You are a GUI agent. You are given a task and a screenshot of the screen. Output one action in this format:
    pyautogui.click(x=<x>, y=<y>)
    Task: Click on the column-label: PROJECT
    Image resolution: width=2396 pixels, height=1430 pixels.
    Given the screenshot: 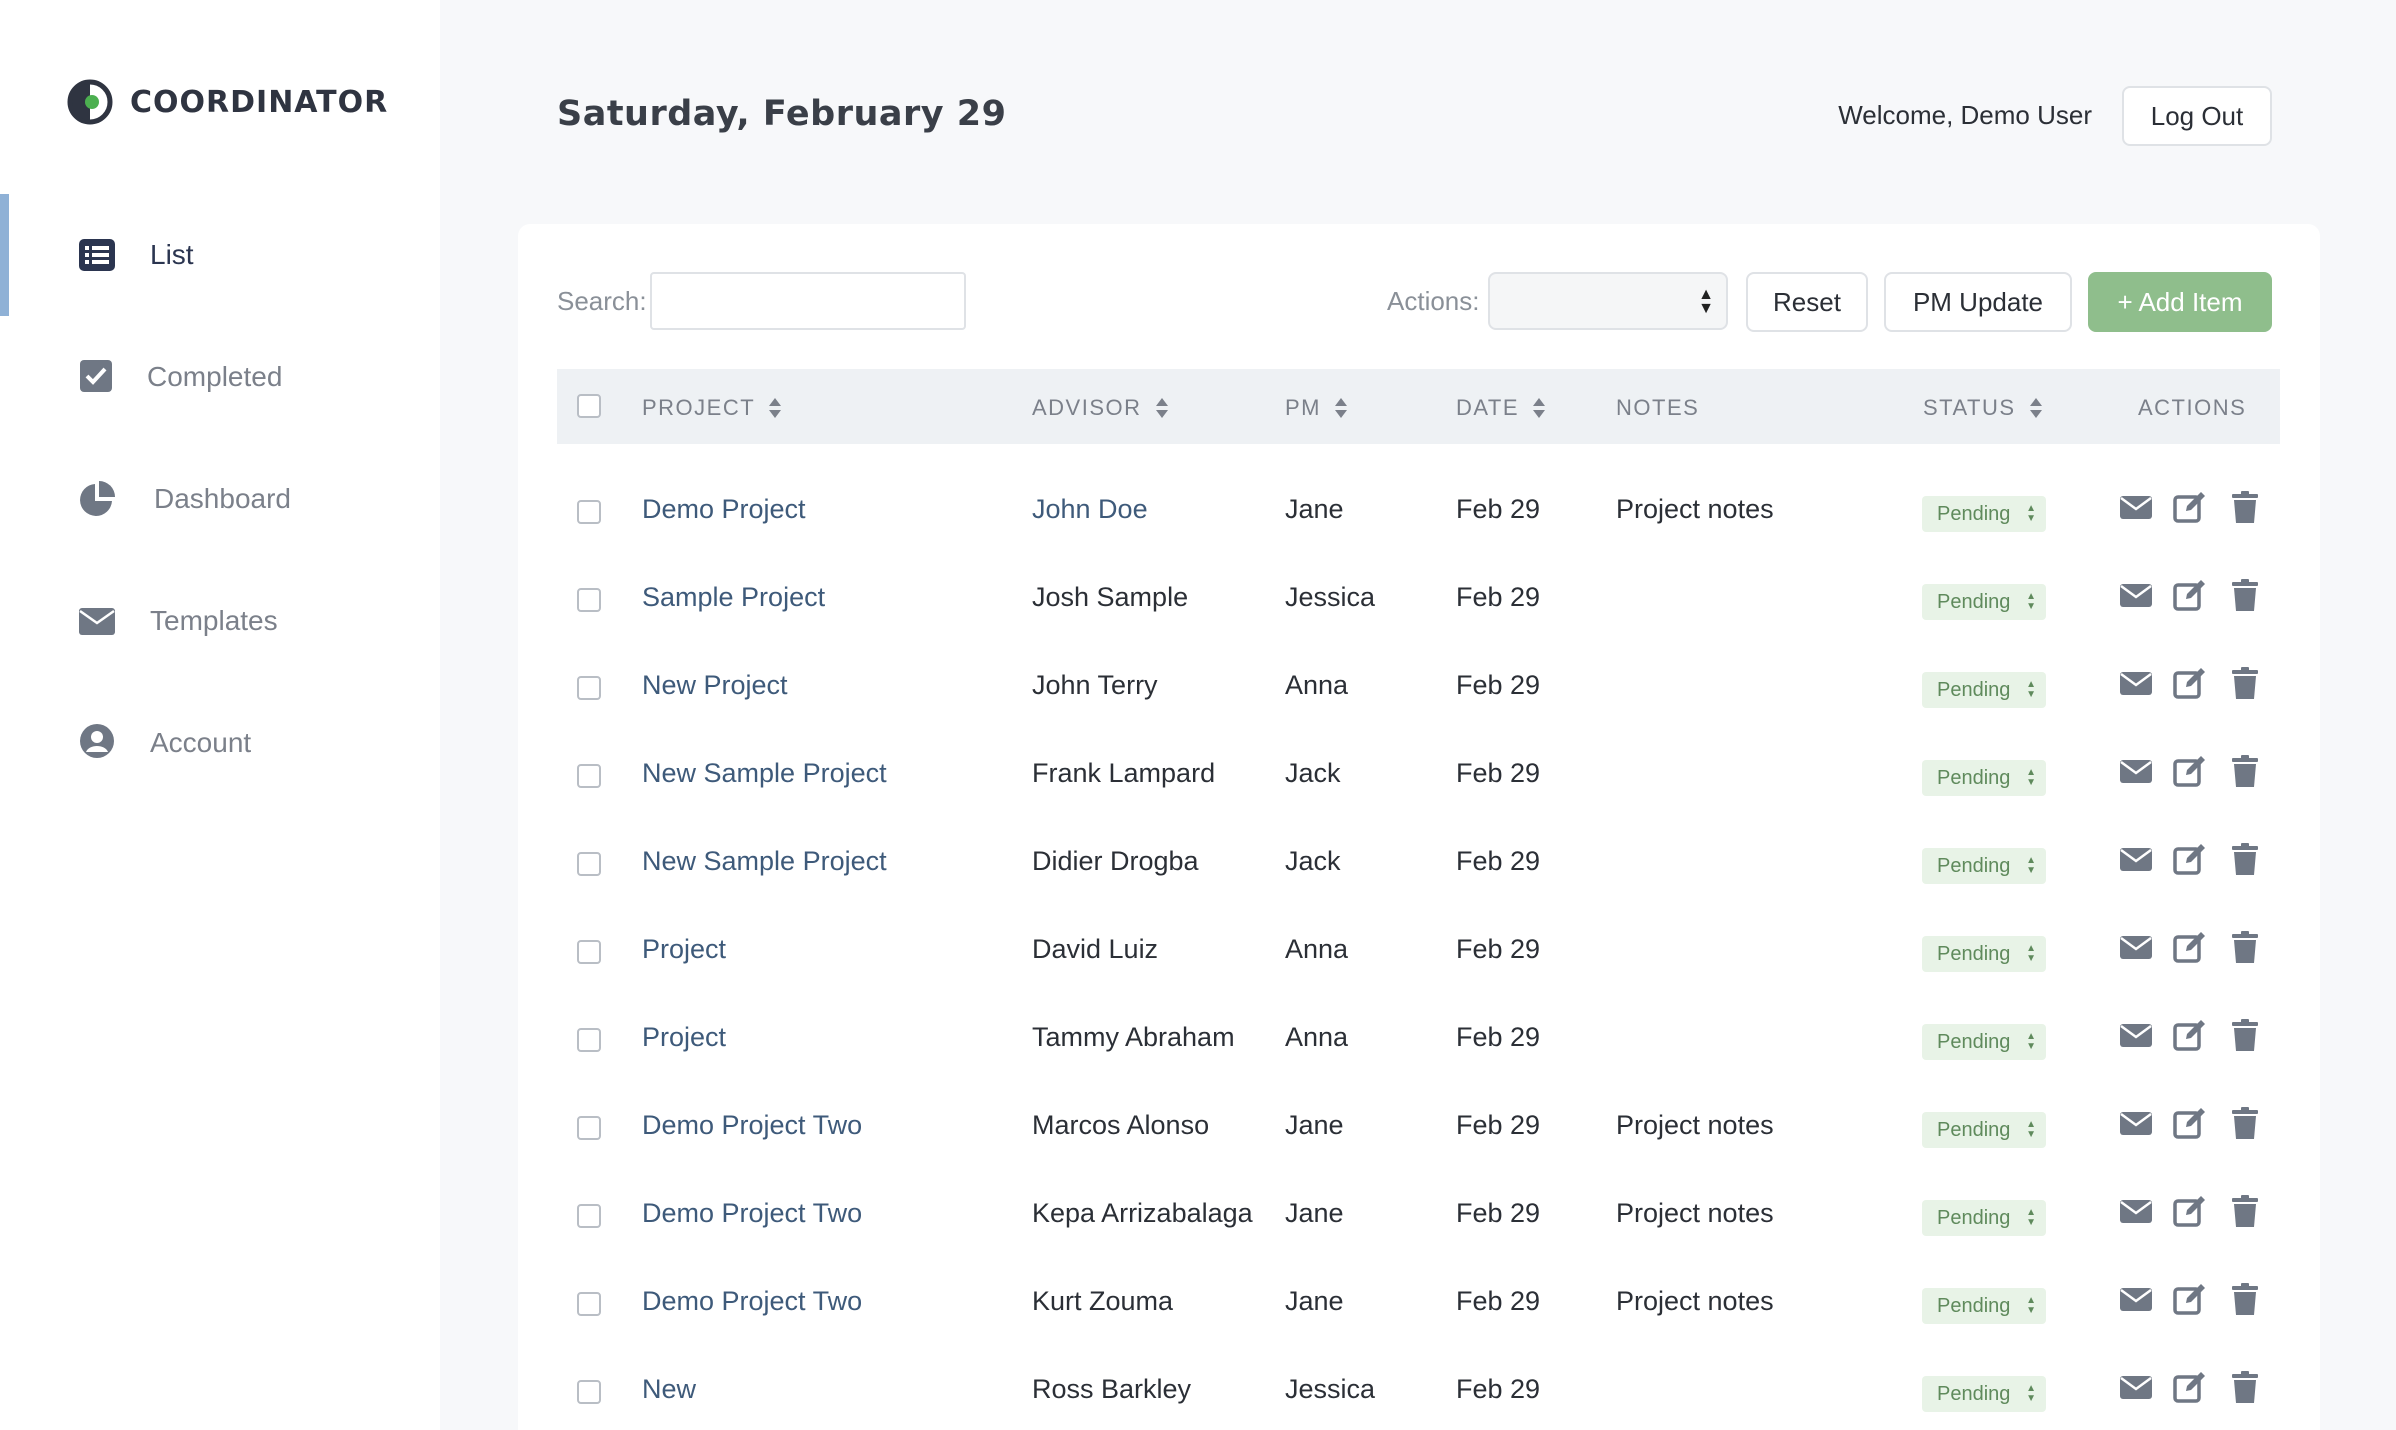 What is the action you would take?
    pyautogui.click(x=699, y=407)
    